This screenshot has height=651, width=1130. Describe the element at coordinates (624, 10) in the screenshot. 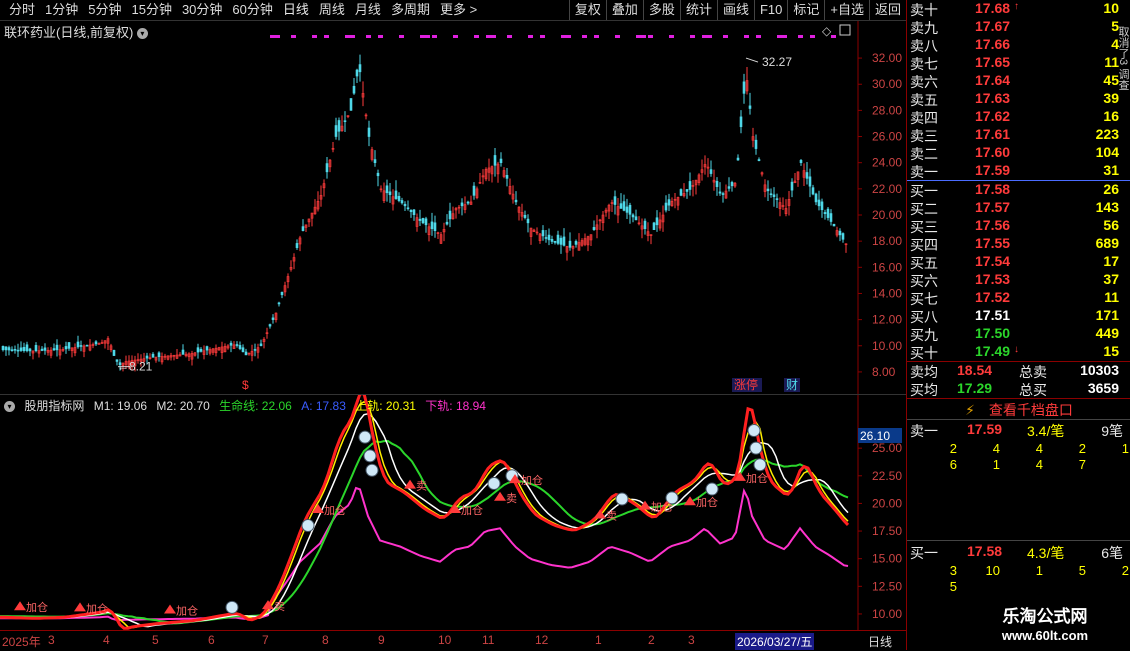

I see `toolbar-button-1: 叠加` at that location.